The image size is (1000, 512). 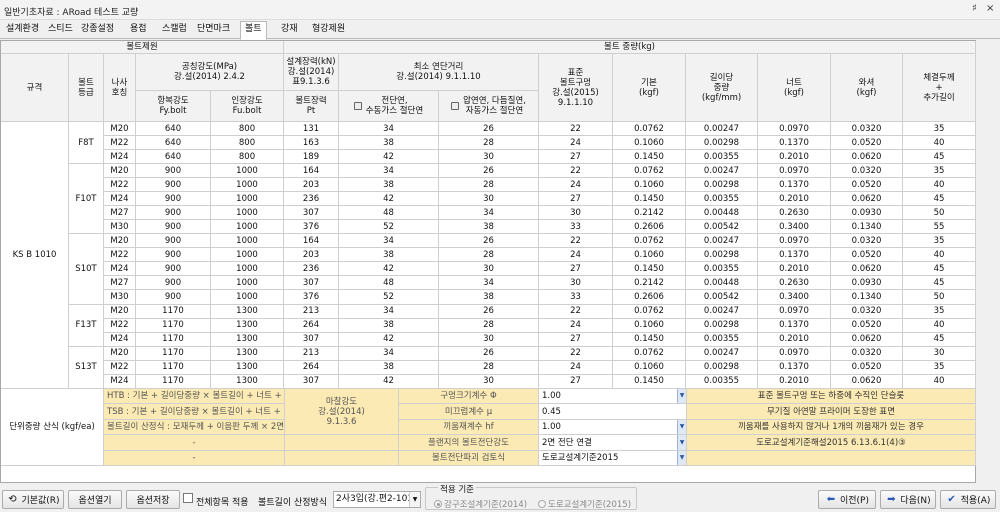 I want to click on scrollbar, so click(x=983, y=261).